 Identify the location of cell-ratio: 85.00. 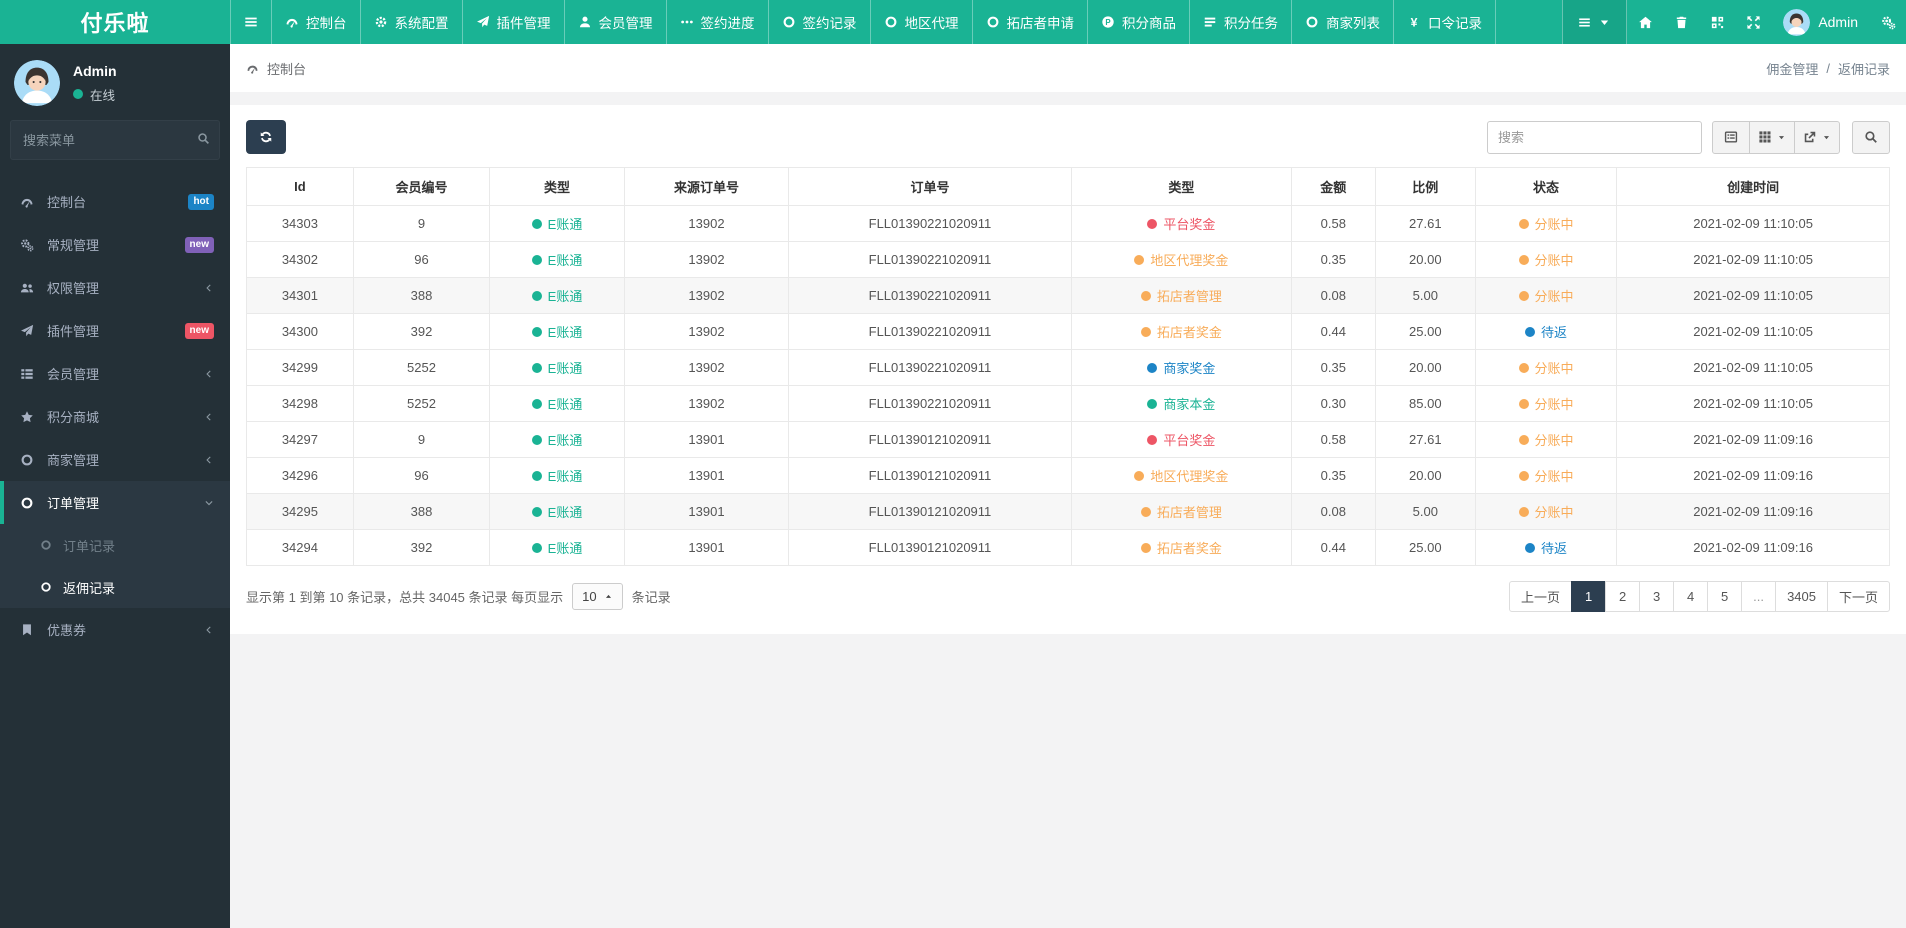
(1425, 403).